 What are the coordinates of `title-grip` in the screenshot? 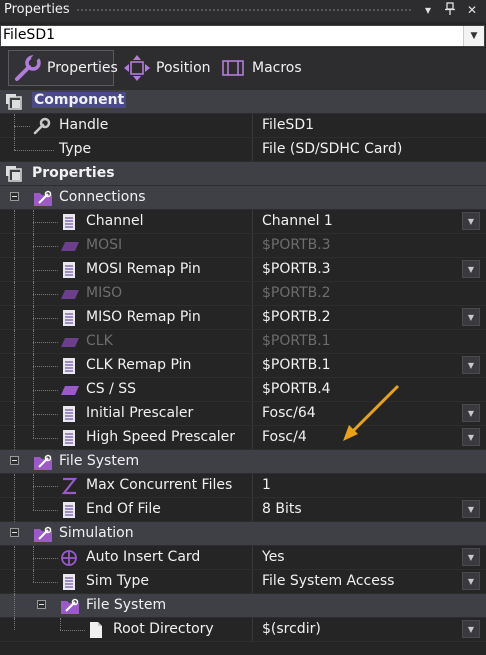 It's located at (244, 10).